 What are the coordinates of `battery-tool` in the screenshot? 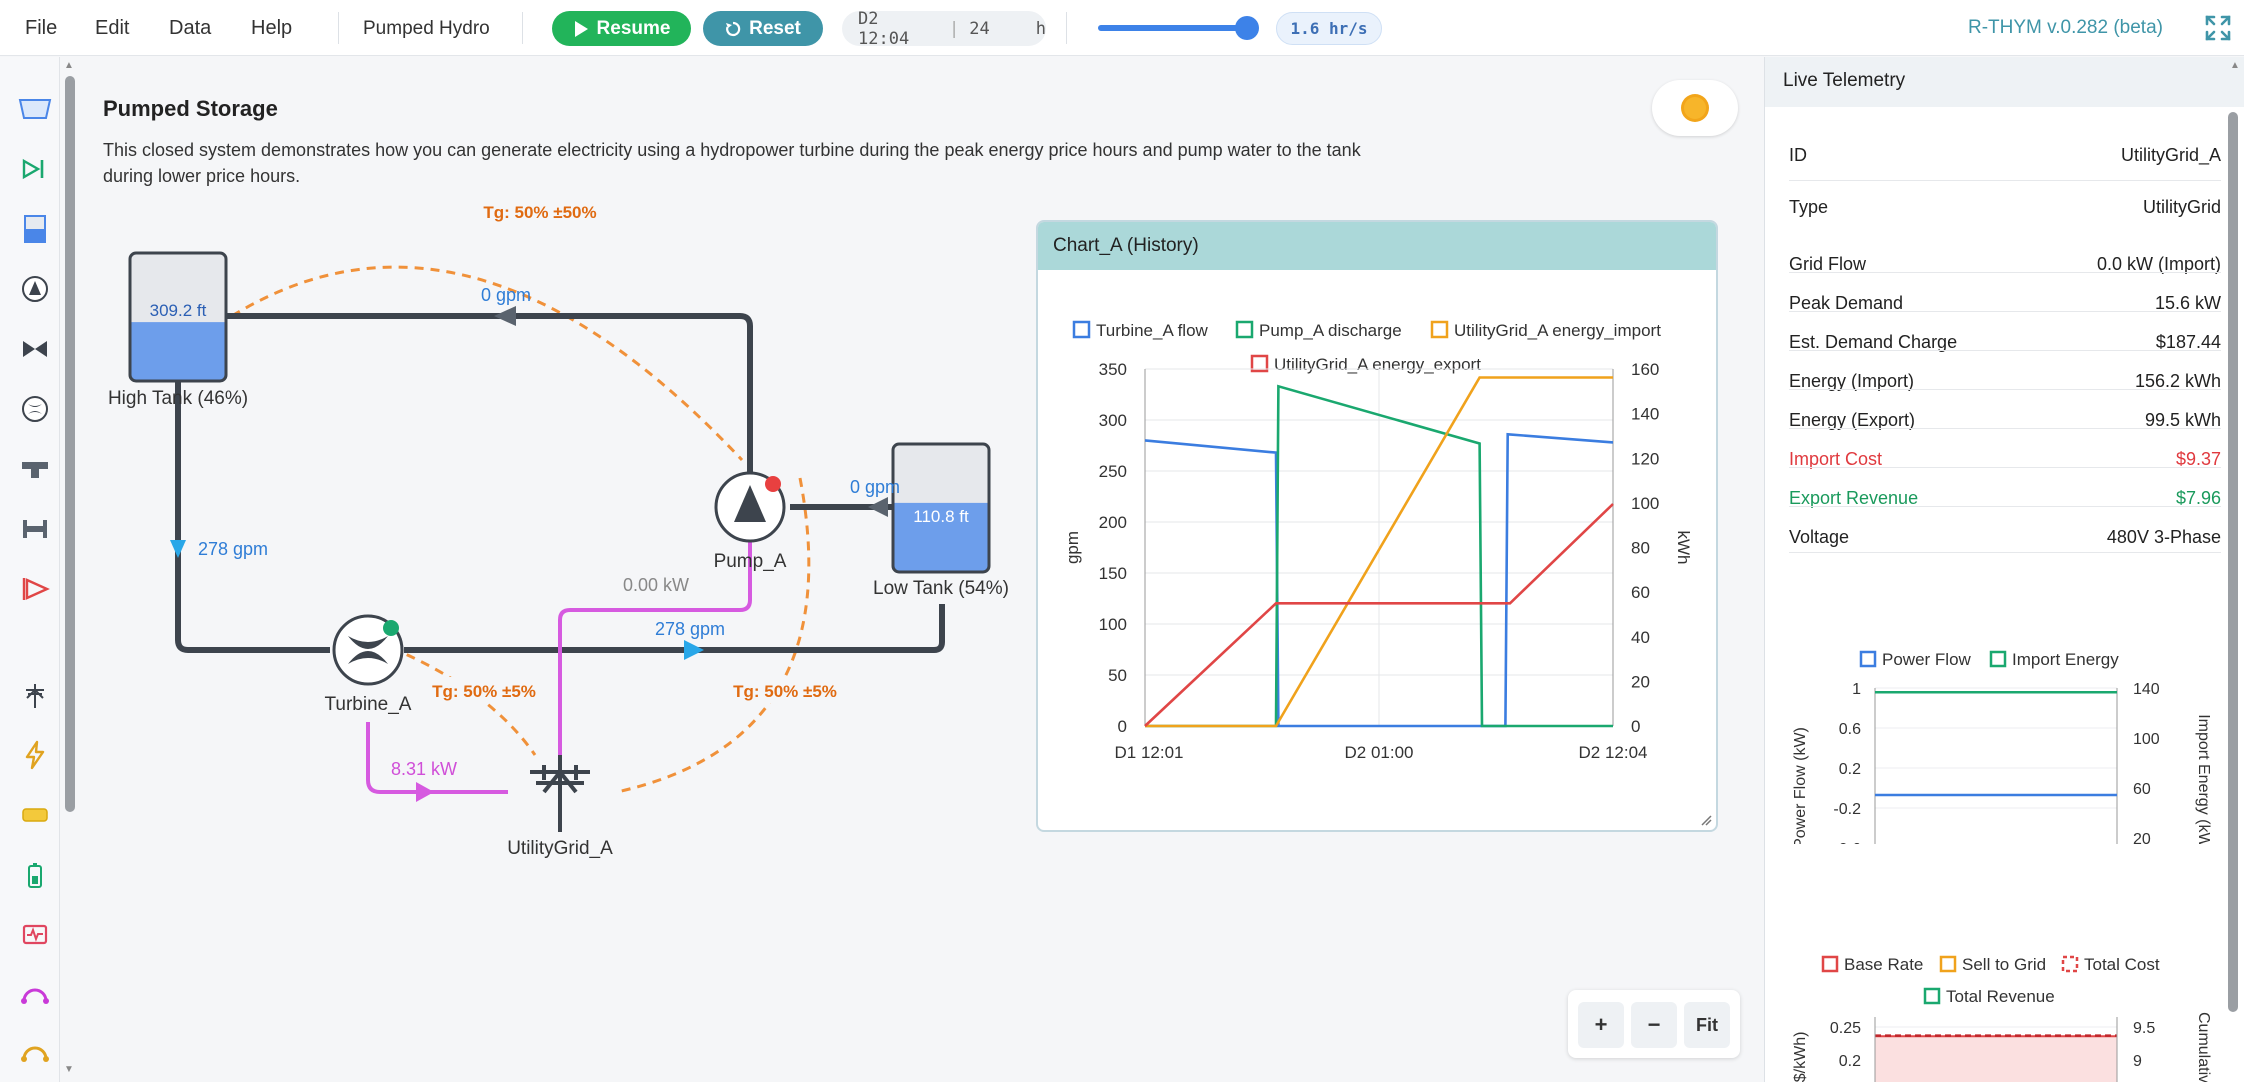 It's located at (35, 875).